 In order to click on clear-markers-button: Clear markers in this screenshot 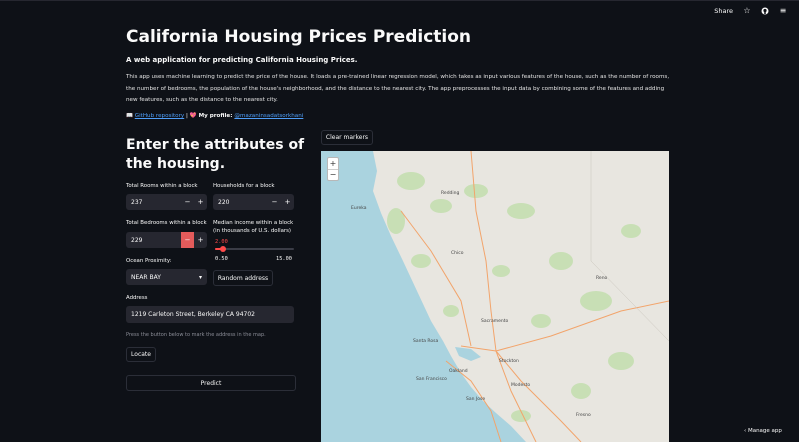, I will do `click(347, 137)`.